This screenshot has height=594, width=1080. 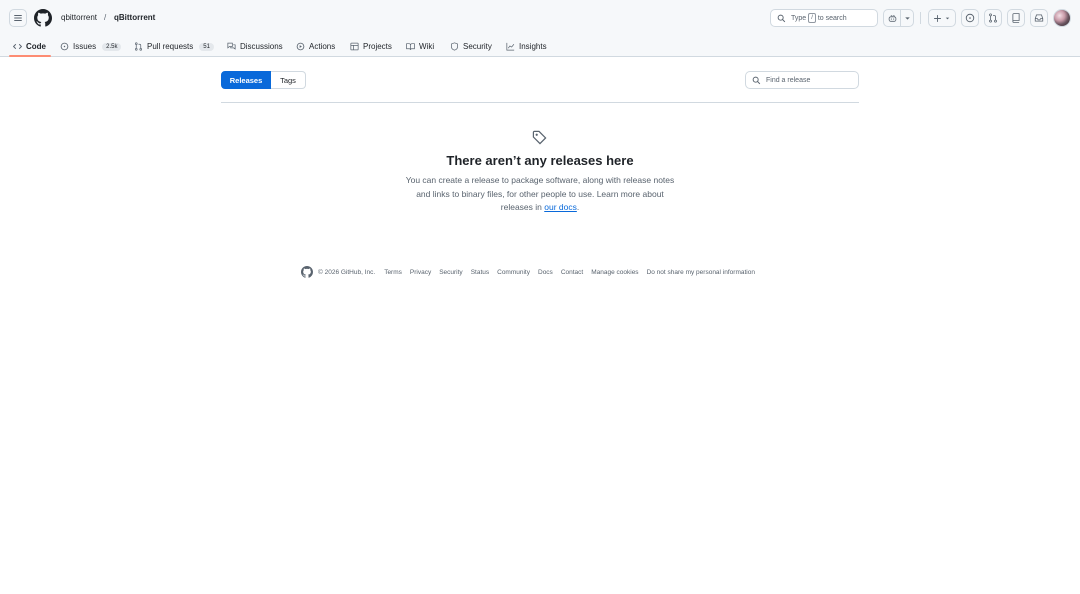 I want to click on search-text-before: Type, so click(x=799, y=18).